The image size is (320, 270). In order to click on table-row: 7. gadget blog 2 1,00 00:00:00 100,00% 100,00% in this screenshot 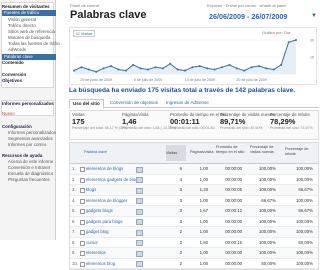, I will do `click(194, 232)`.